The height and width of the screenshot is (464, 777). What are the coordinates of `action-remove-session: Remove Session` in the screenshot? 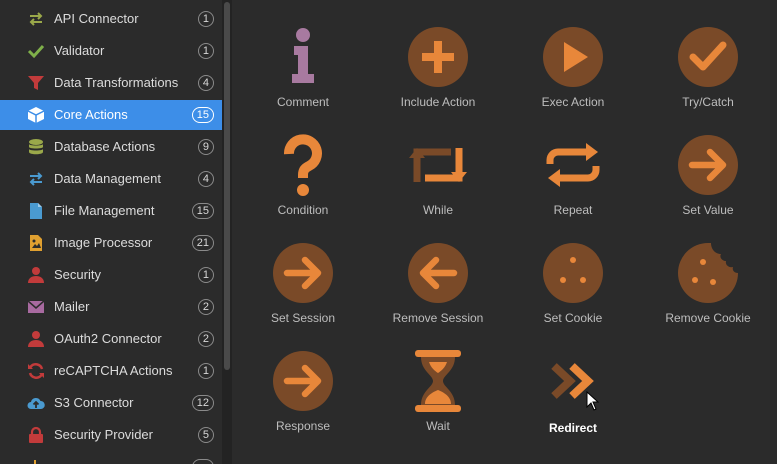 It's located at (438, 272).